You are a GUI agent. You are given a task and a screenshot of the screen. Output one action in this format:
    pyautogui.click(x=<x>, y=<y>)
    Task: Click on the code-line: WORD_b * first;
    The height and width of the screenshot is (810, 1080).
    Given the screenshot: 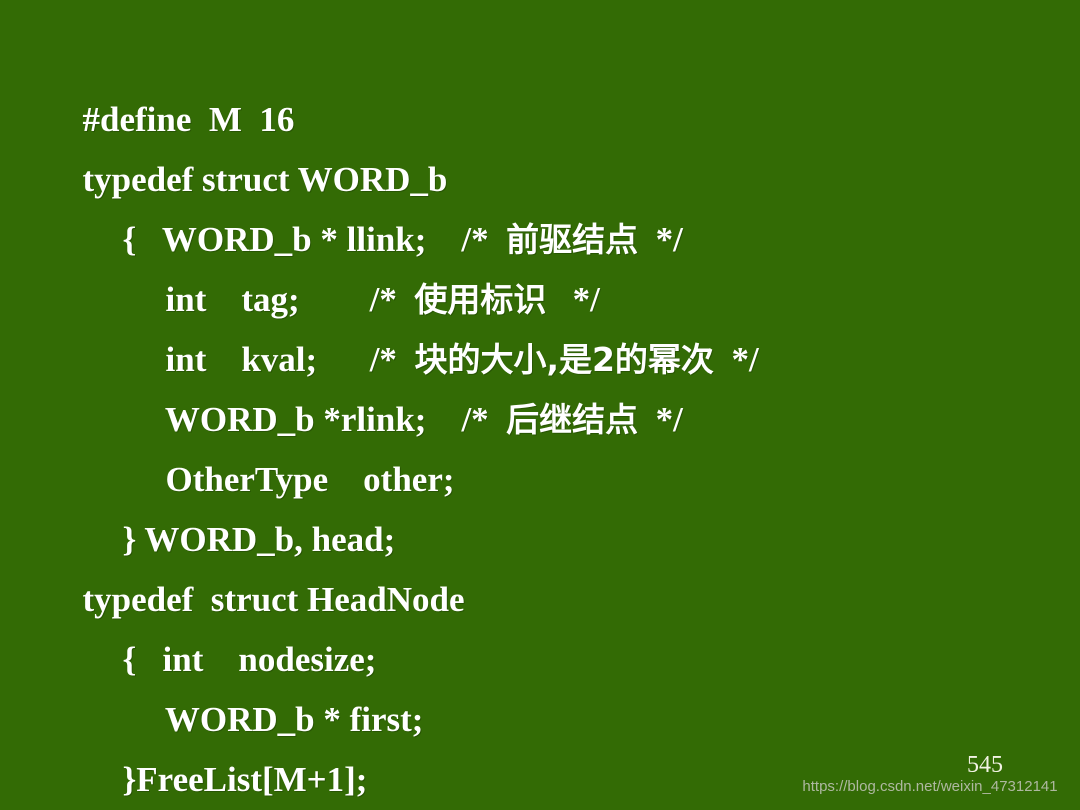 What is the action you would take?
    pyautogui.click(x=540, y=684)
    